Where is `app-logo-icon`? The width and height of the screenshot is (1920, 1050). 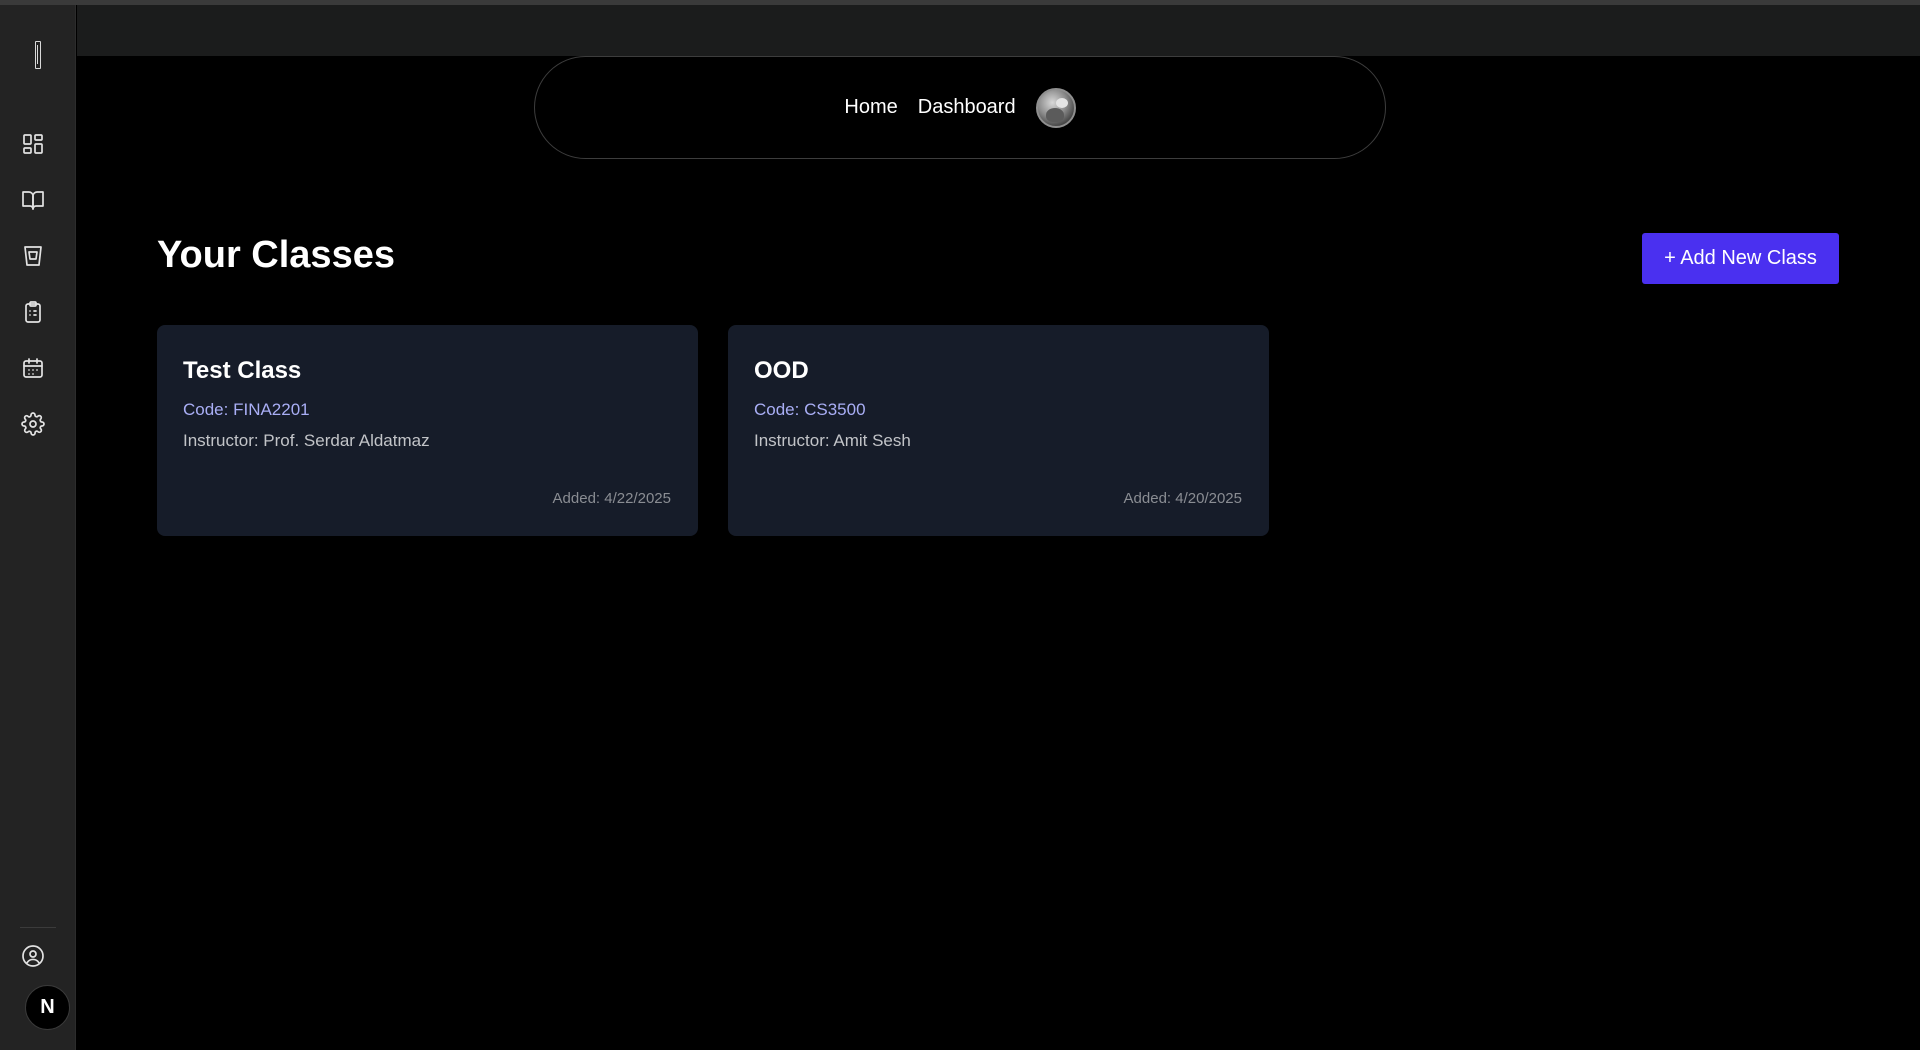 app-logo-icon is located at coordinates (38, 55).